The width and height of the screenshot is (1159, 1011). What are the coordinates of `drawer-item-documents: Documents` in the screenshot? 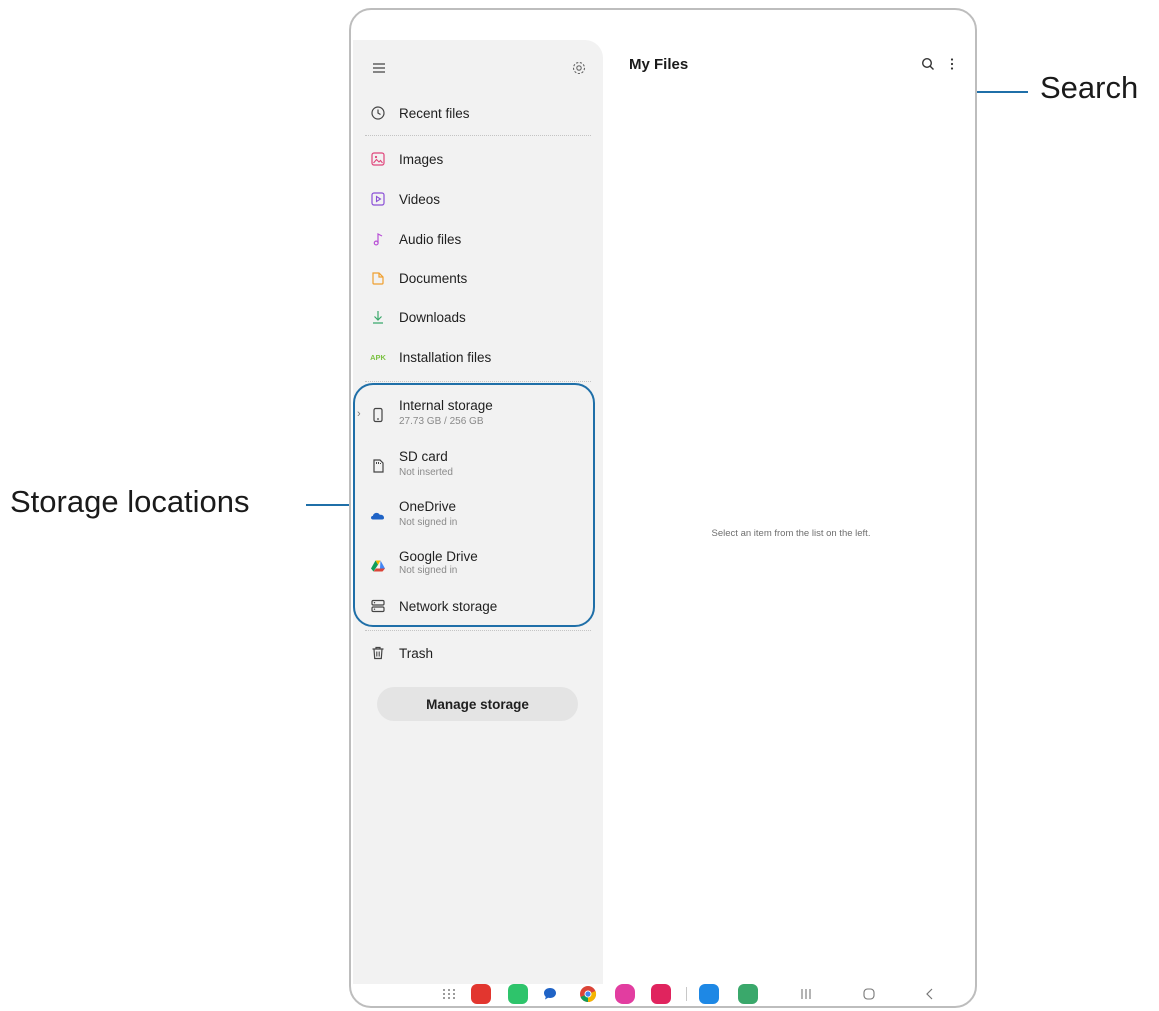 It's located at (478, 278).